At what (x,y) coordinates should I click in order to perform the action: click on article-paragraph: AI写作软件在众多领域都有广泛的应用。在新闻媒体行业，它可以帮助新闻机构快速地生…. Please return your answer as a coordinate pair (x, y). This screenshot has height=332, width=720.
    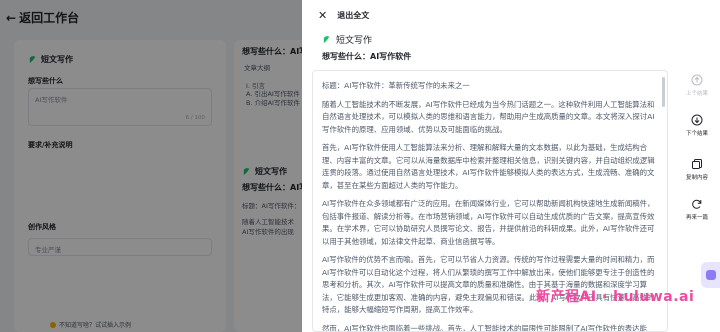
    Looking at the image, I should click on (488, 222).